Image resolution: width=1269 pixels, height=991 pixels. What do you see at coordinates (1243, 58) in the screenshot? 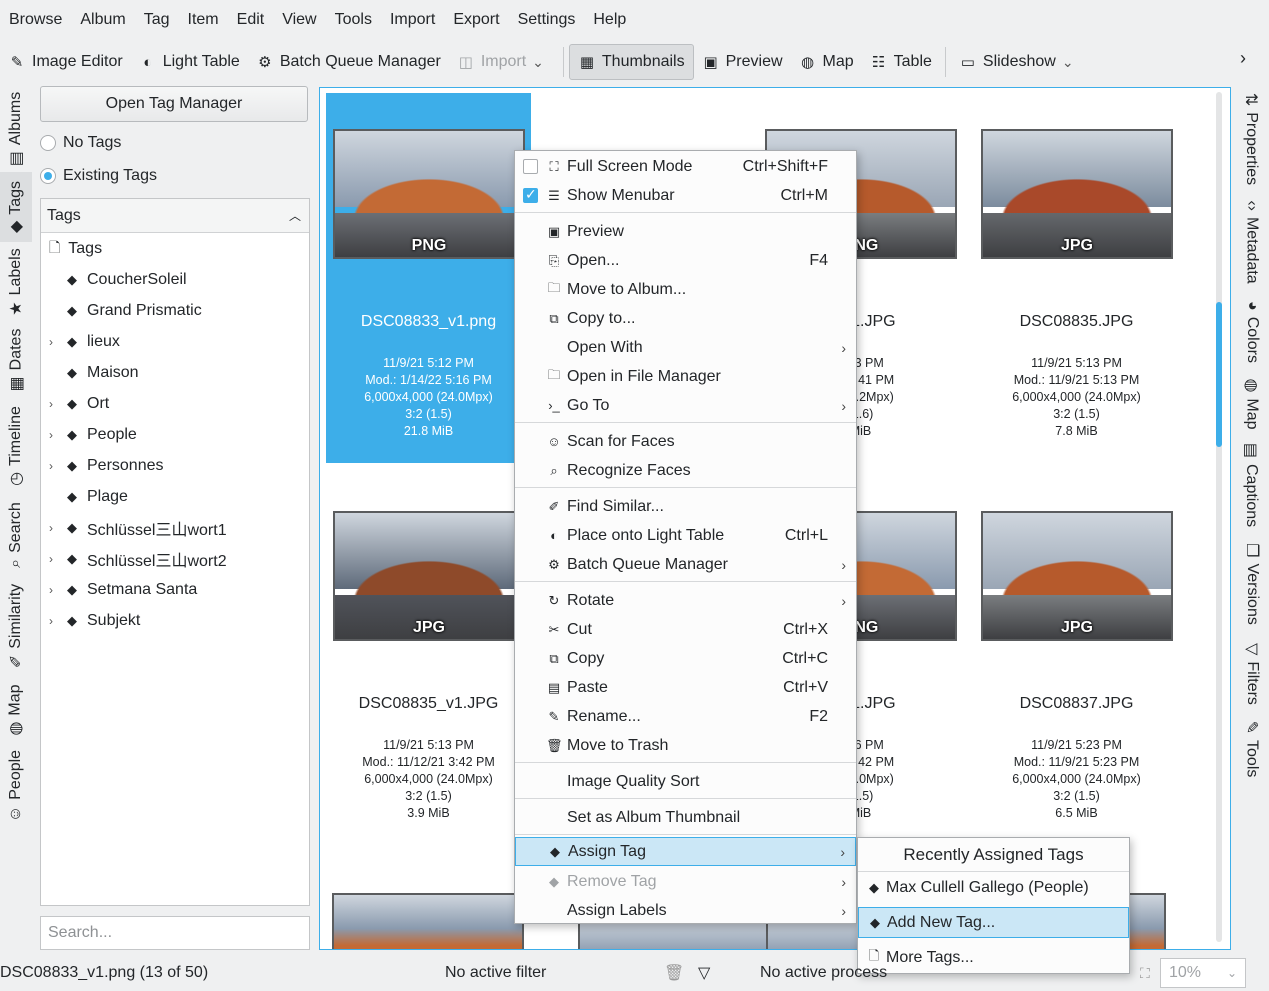
I see `toolbar-overflow-icon: ›` at bounding box center [1243, 58].